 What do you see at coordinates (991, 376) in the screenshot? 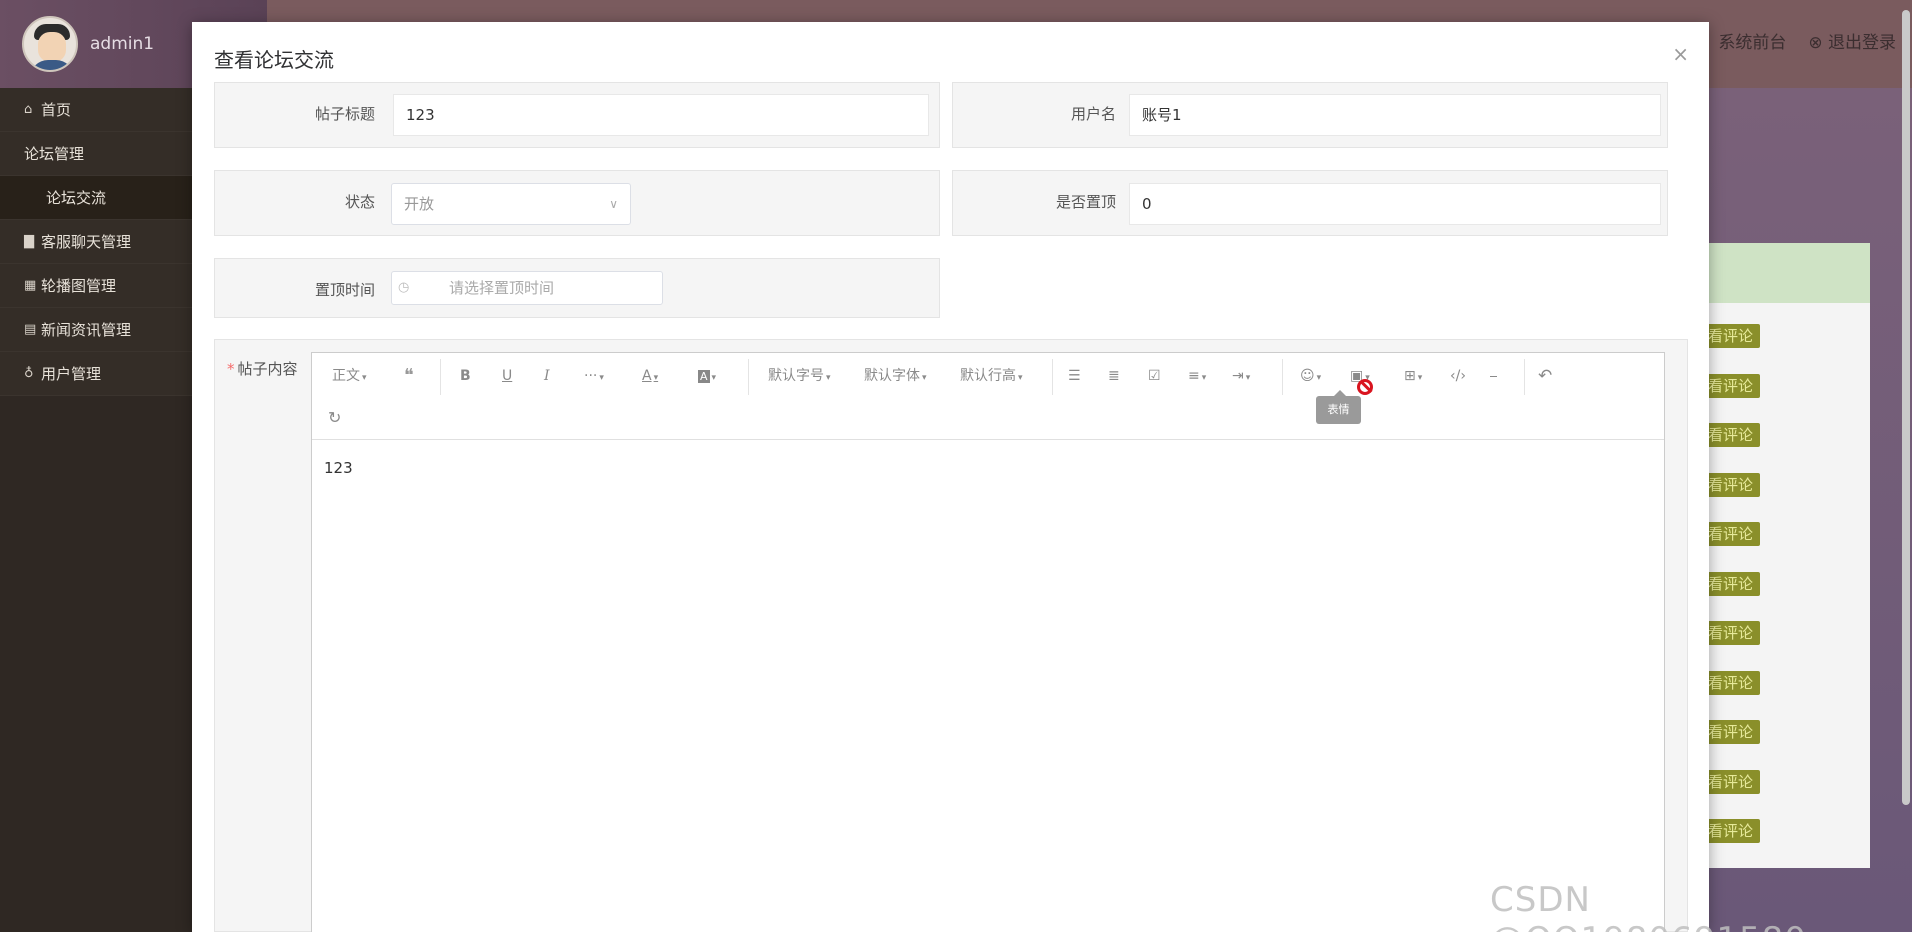
I see `line-height-dropdown: 默认行高 ▾` at bounding box center [991, 376].